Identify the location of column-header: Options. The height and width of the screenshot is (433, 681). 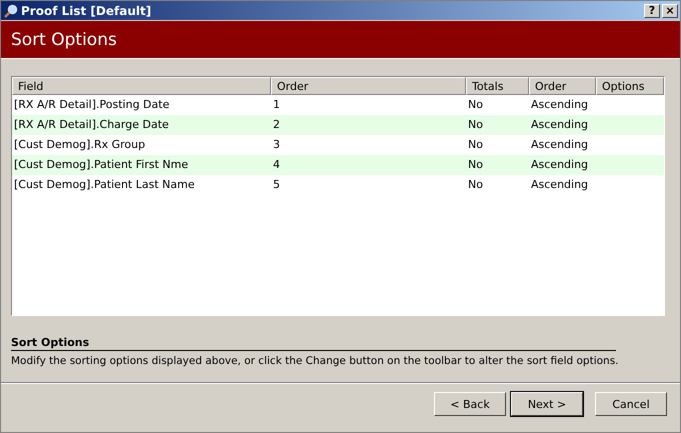
(630, 86).